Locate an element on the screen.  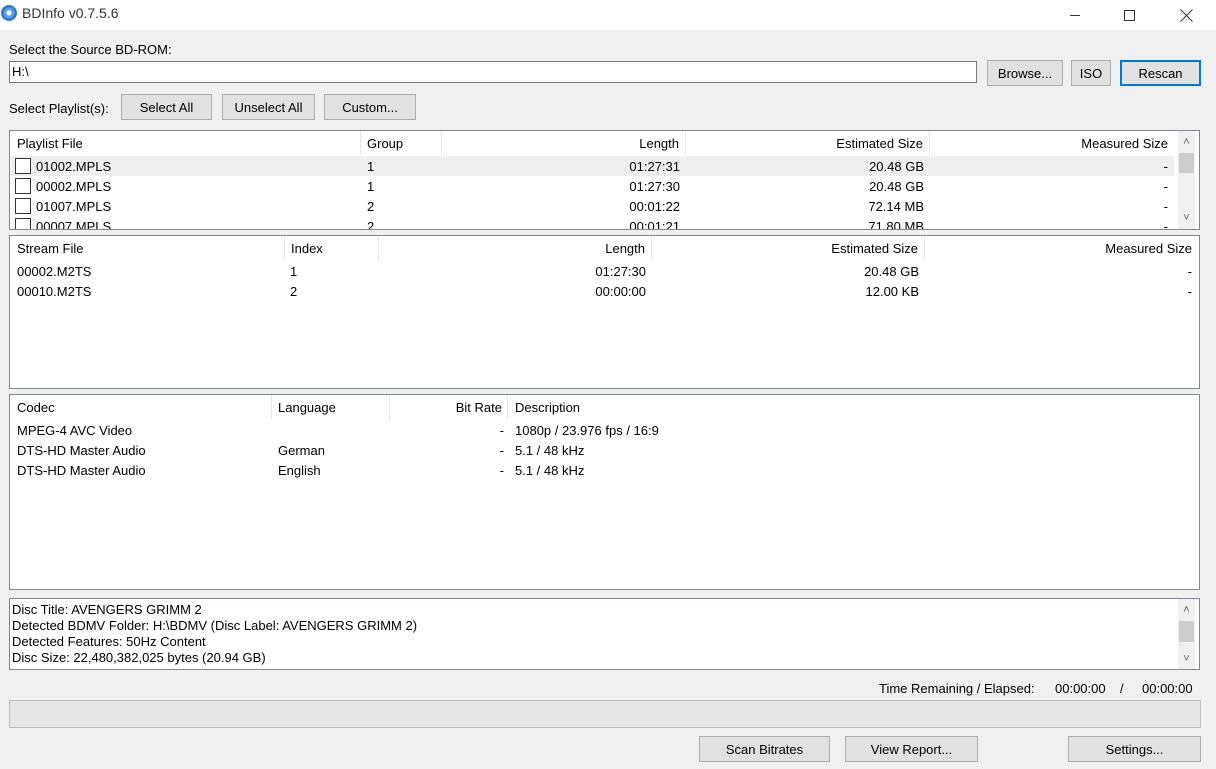
column-header-playlist-file: Playlist File is located at coordinates (185, 143).